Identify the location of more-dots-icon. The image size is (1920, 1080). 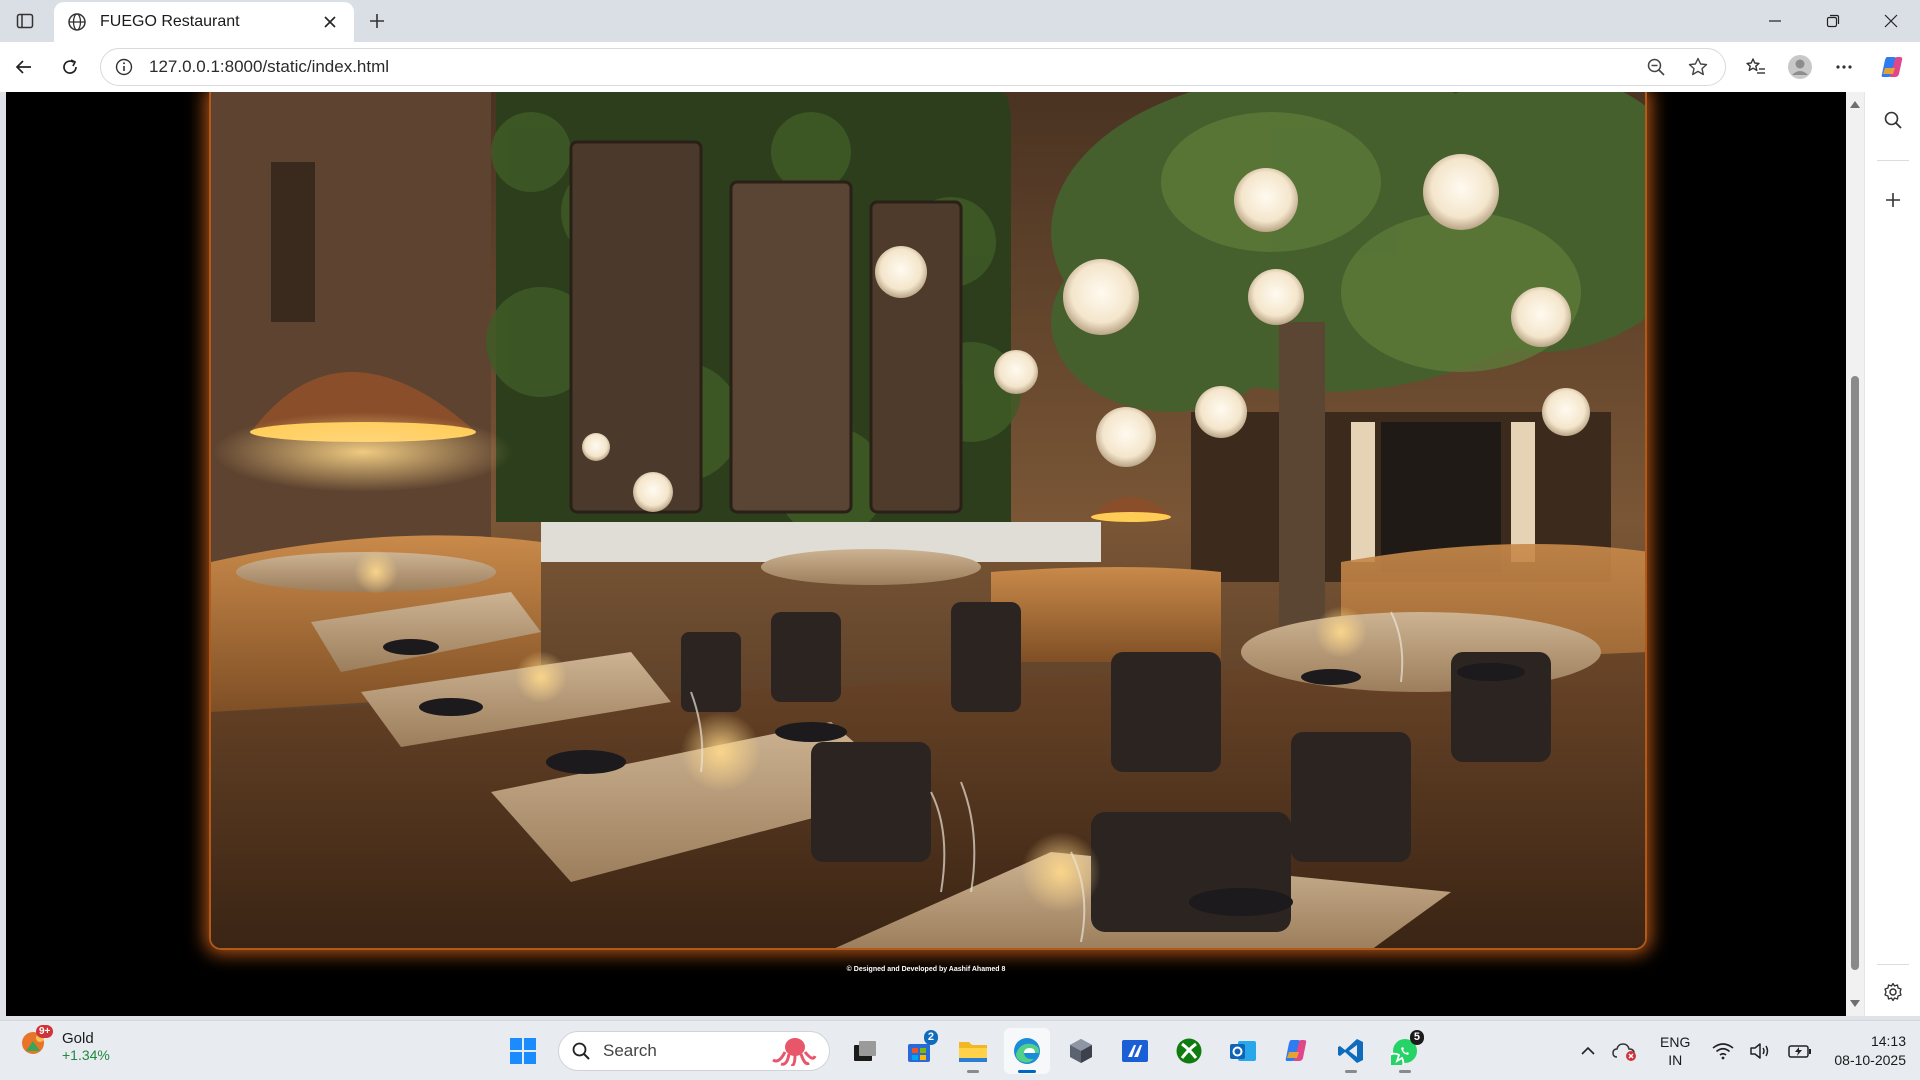
(1844, 67).